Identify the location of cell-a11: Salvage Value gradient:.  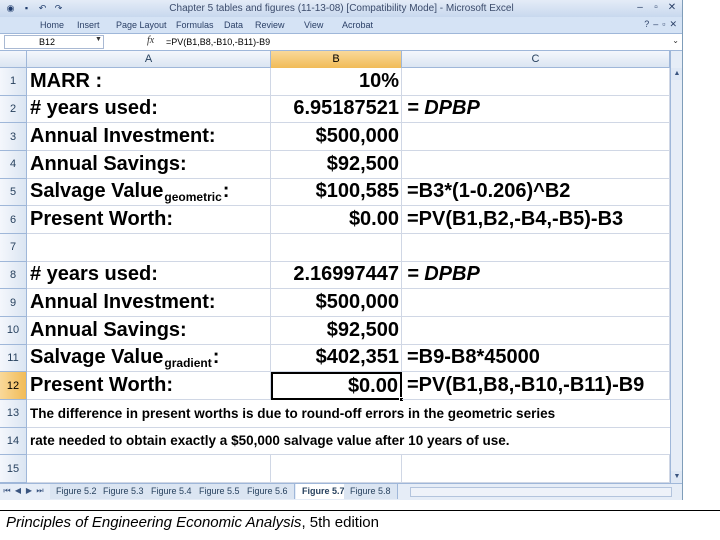
(149, 358).